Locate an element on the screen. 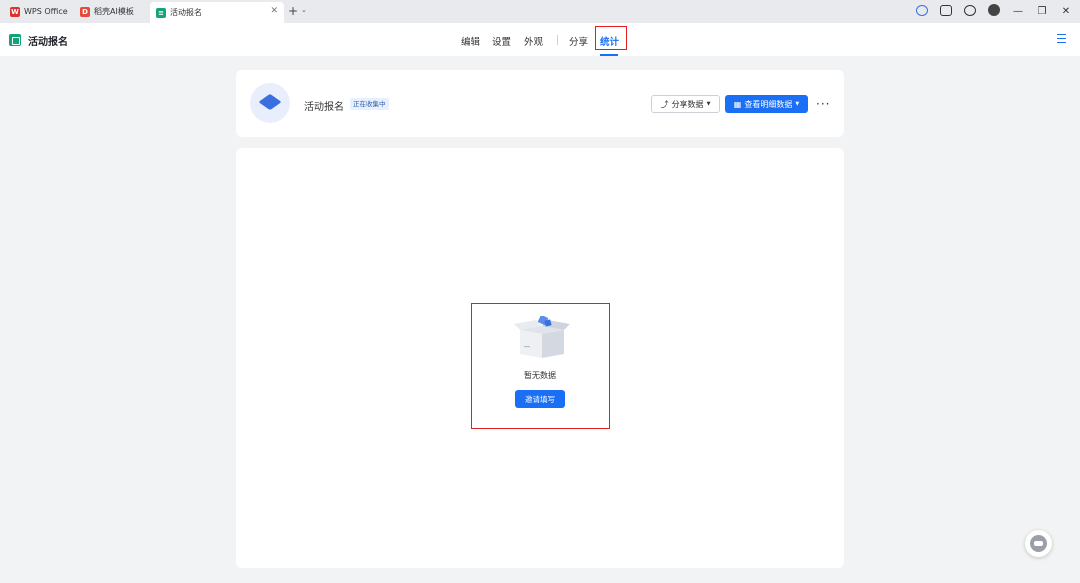  app-header: 活动报名 编辑 设置 外观 分享 统计 is located at coordinates (540, 39).